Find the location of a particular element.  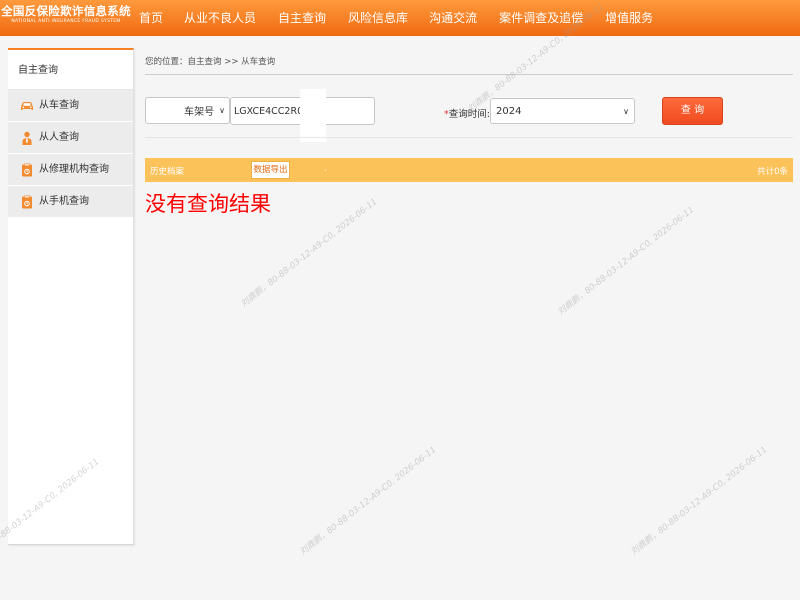

export-data-button: 数据导出 is located at coordinates (270, 170).